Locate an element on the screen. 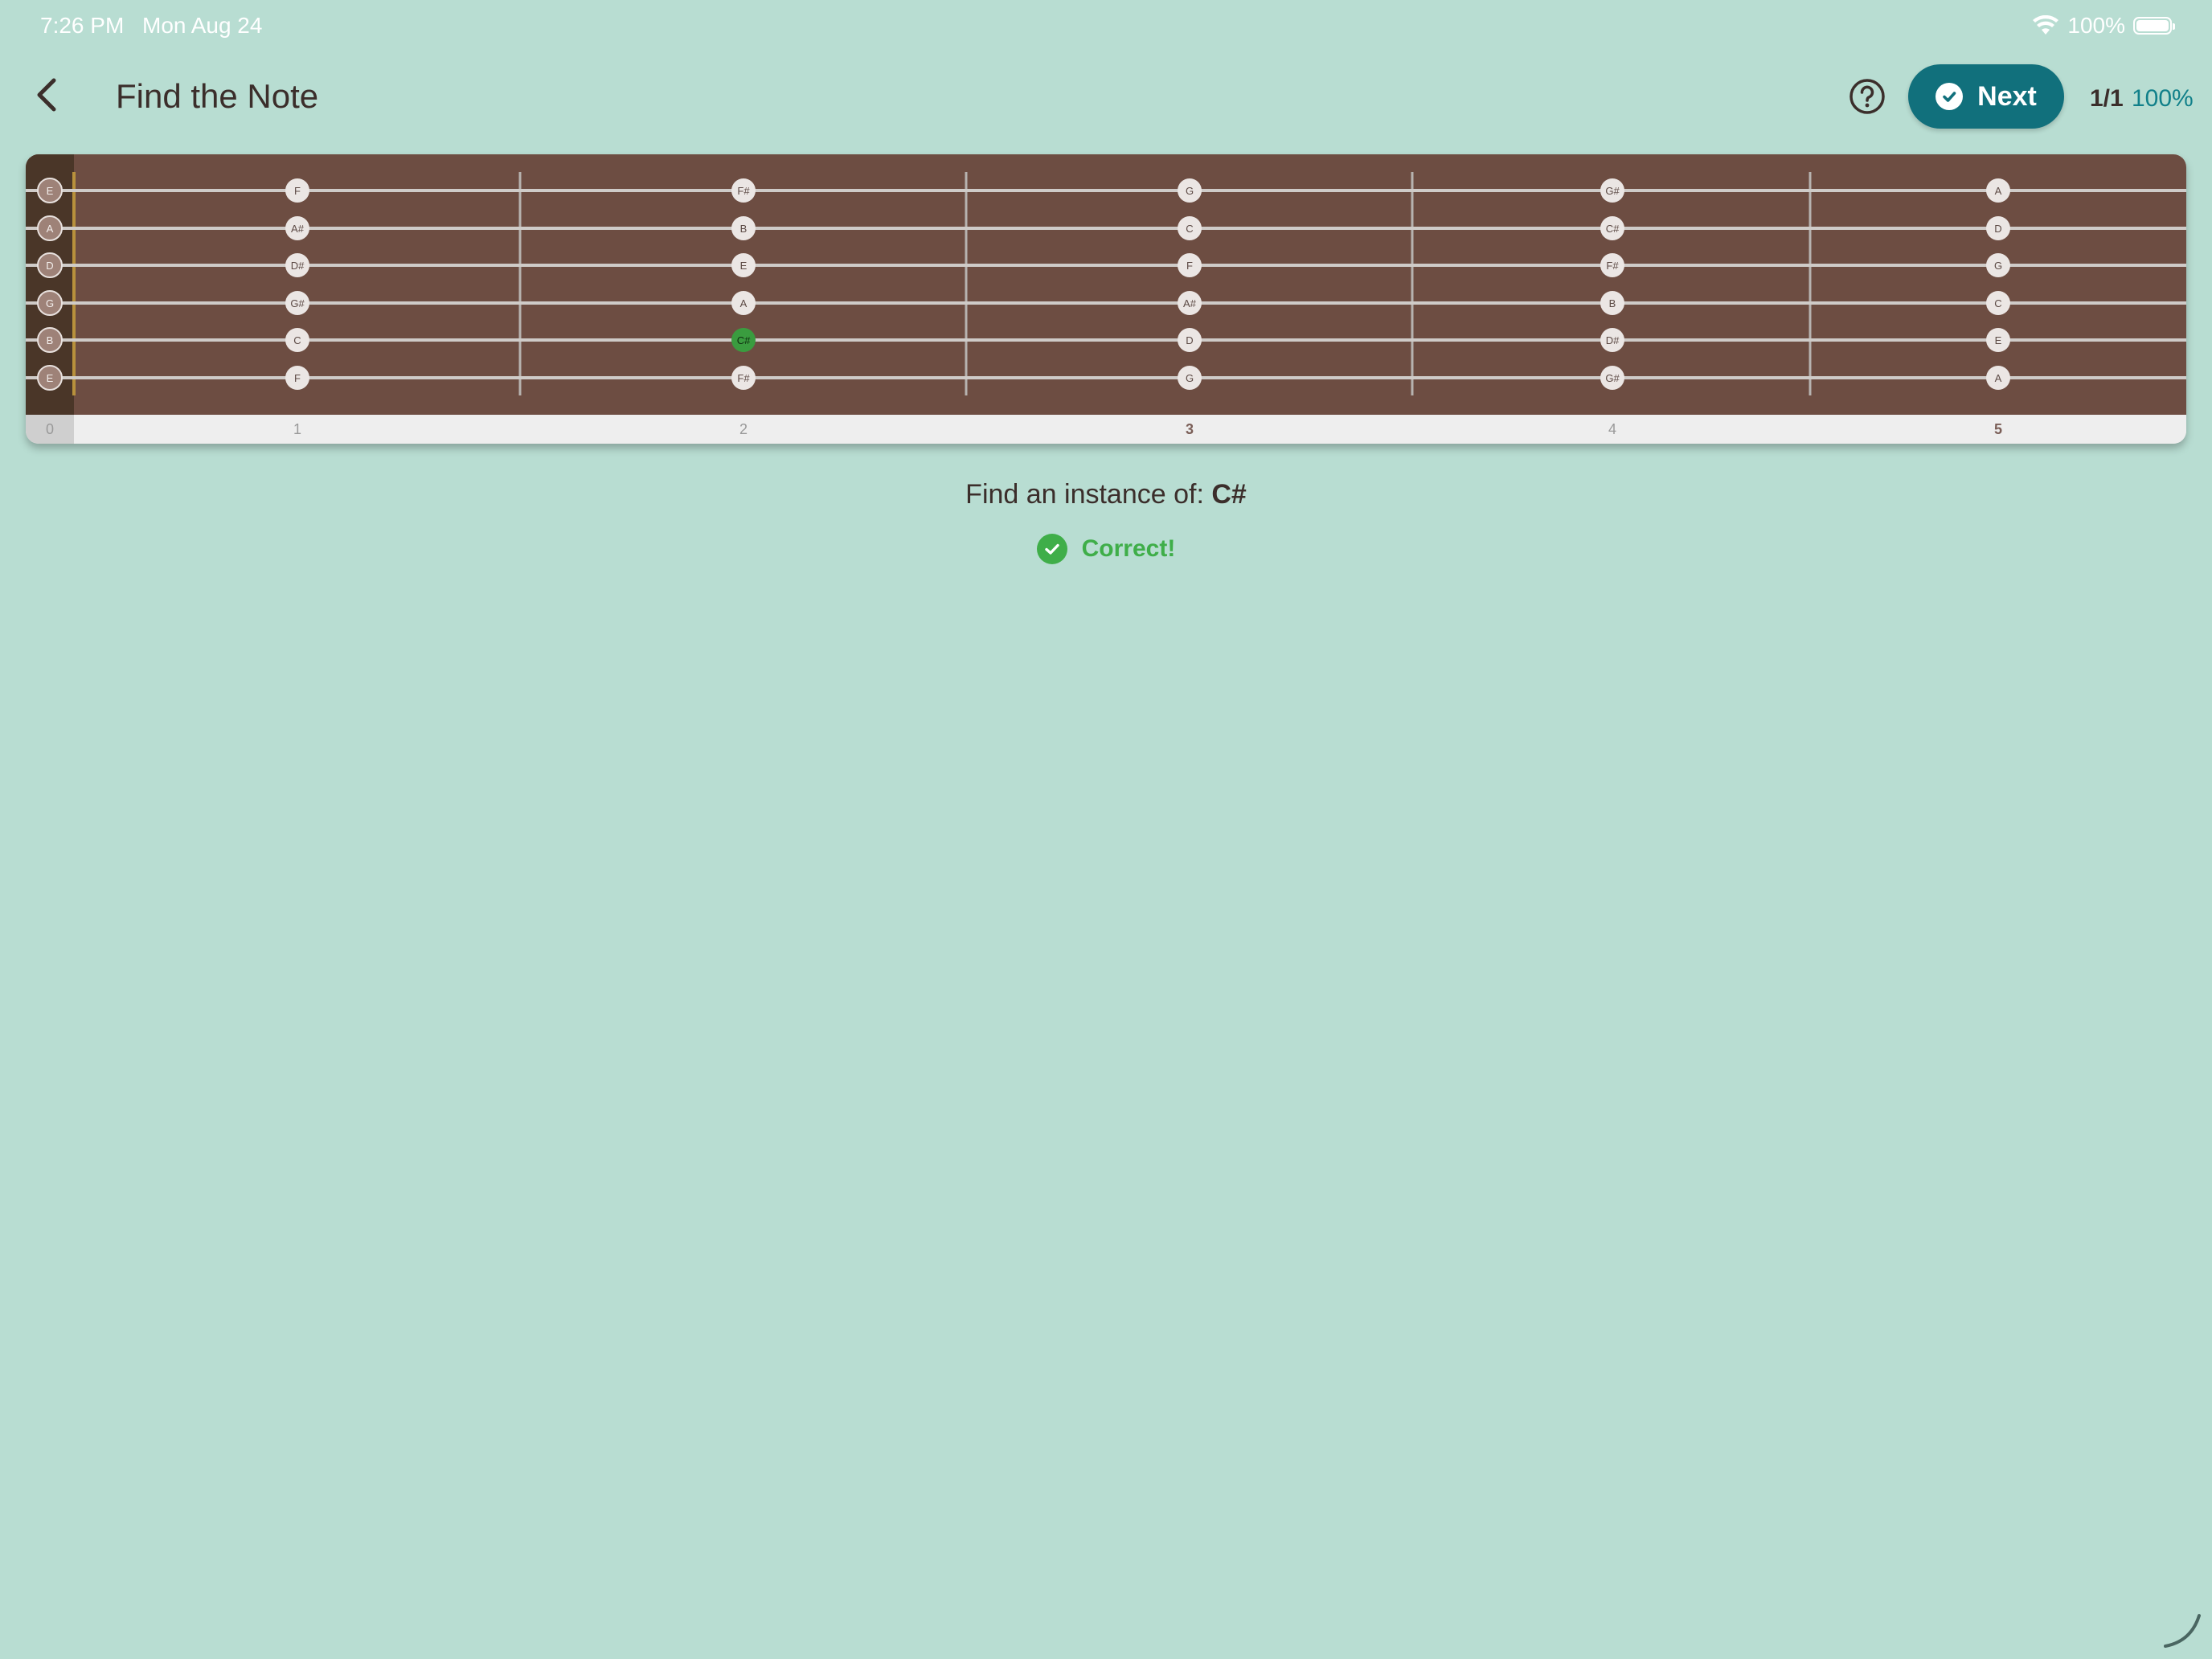  fret-number-strip is located at coordinates (1130, 429).